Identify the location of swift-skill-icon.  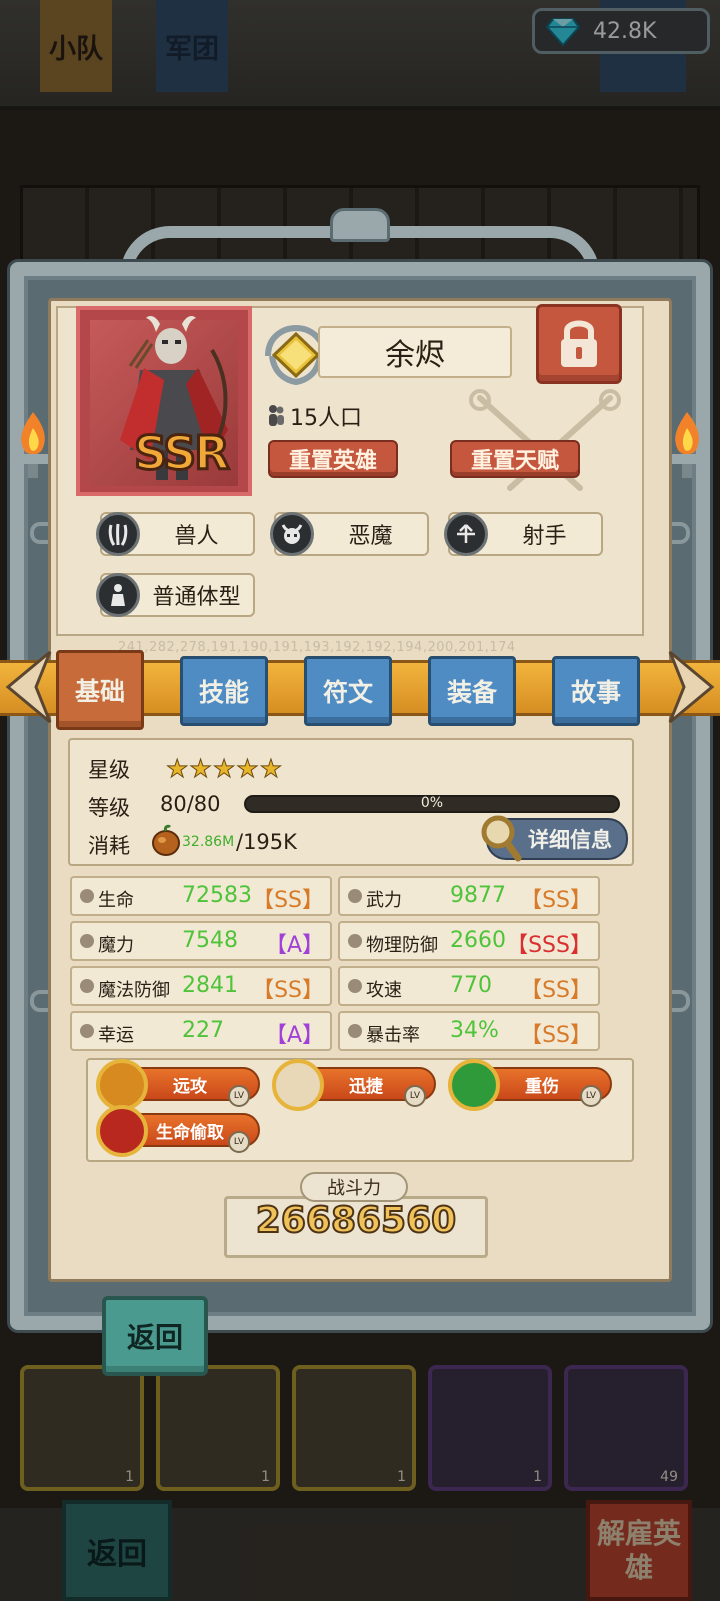
(298, 1085).